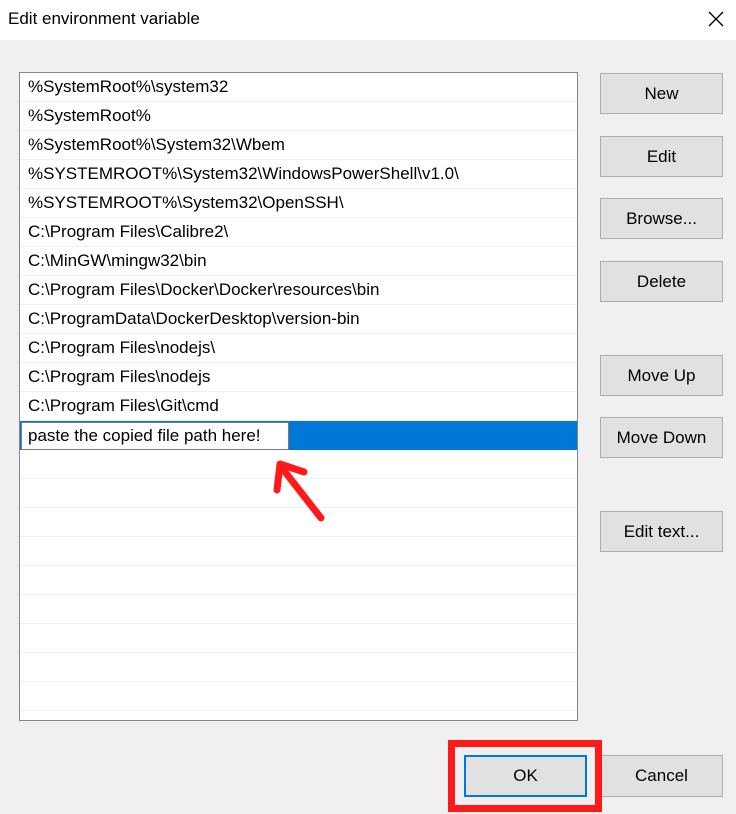  What do you see at coordinates (298, 406) in the screenshot?
I see `list-item: C:\Program Files\Git\cmd` at bounding box center [298, 406].